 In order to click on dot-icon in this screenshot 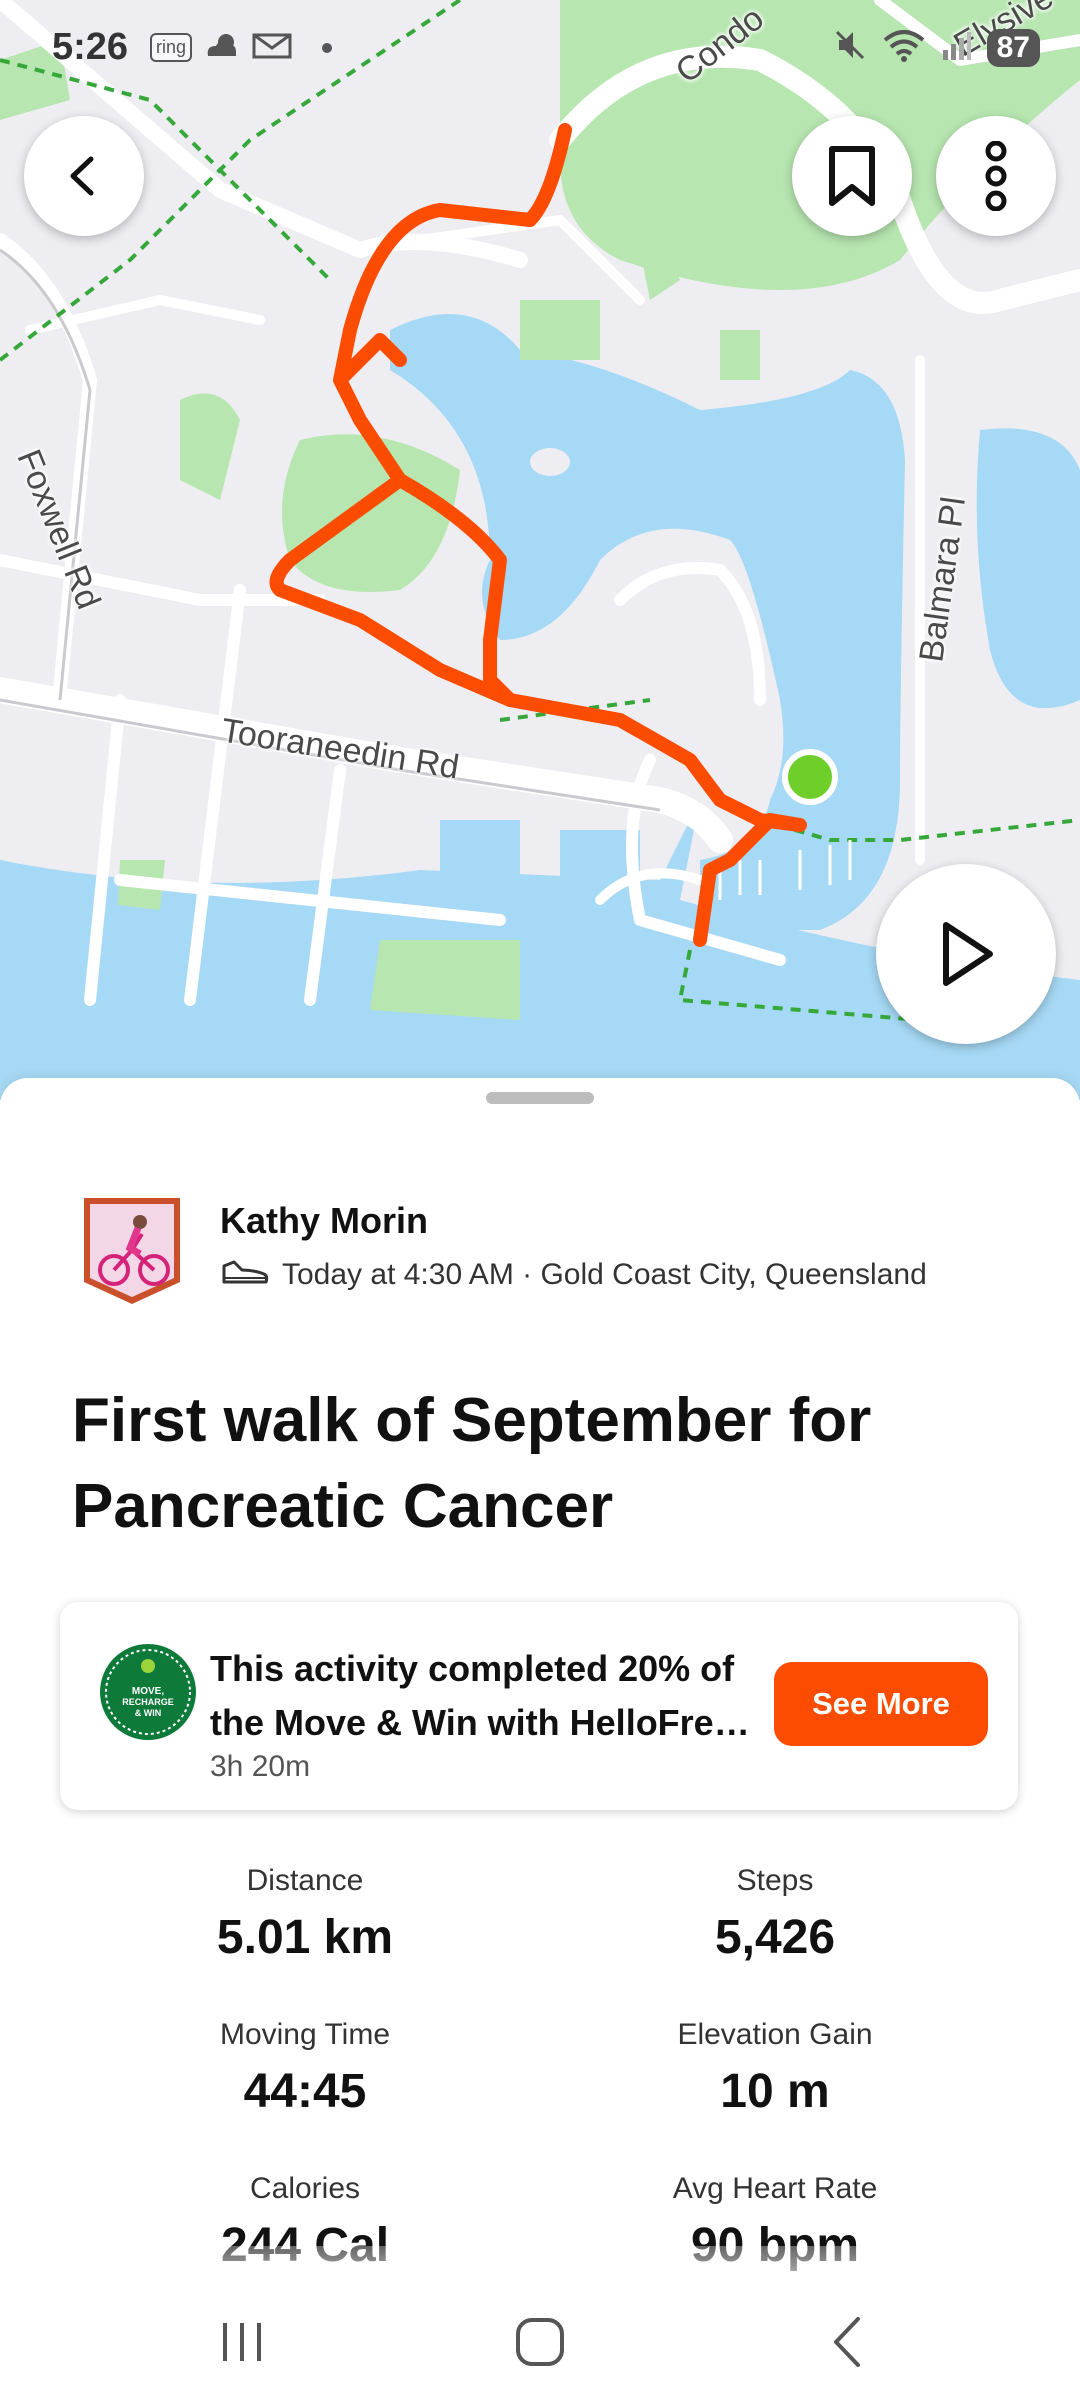, I will do `click(327, 47)`.